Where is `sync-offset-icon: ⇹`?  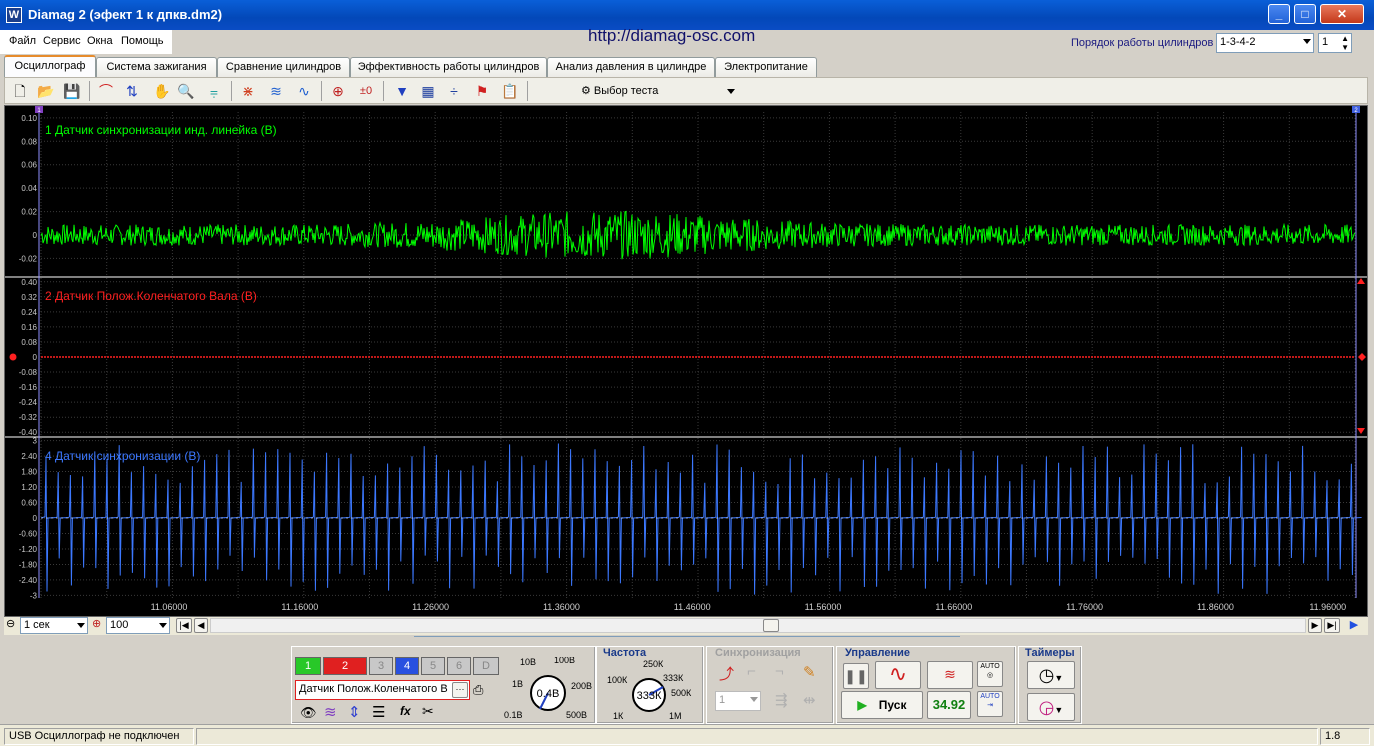 sync-offset-icon: ⇹ is located at coordinates (809, 700).